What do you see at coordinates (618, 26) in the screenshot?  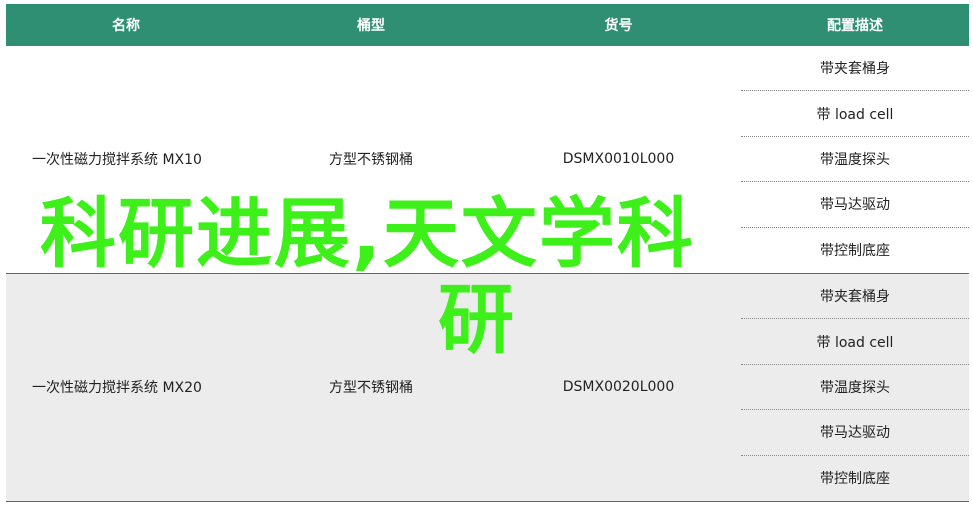 I see `header-sku: 货号` at bounding box center [618, 26].